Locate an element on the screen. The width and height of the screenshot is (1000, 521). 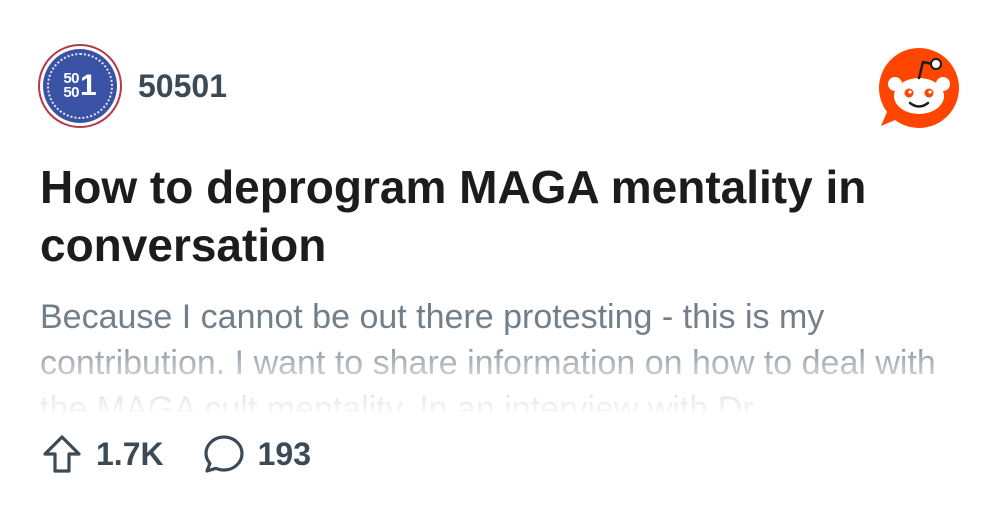
upvote-count: 1.7K is located at coordinates (130, 453).